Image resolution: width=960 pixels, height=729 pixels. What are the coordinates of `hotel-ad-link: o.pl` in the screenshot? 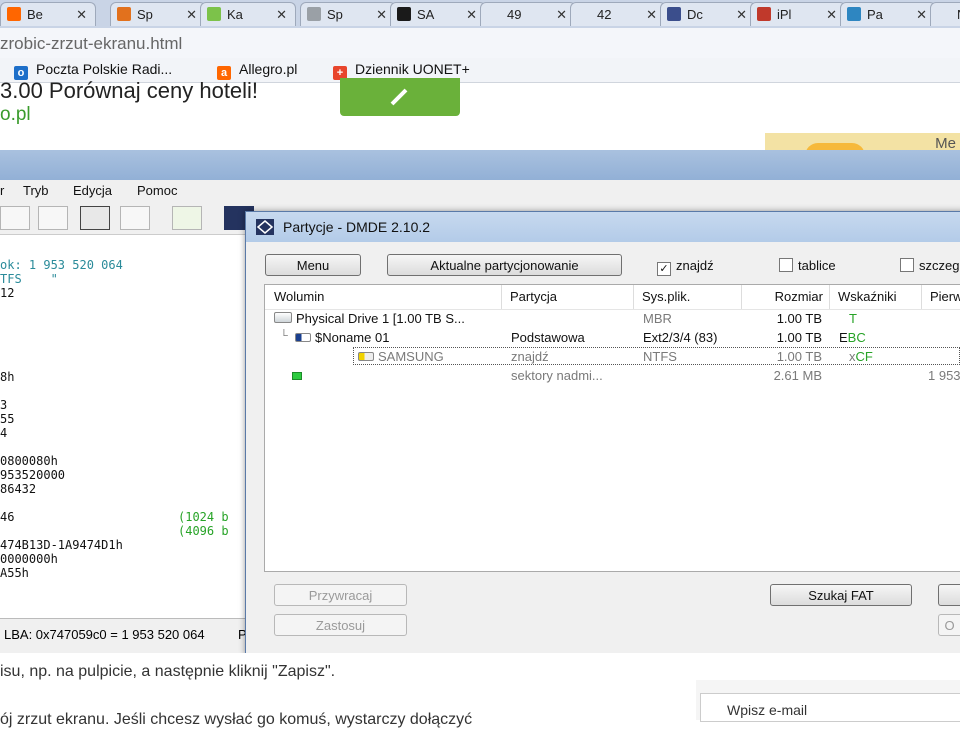 It's located at (15, 115).